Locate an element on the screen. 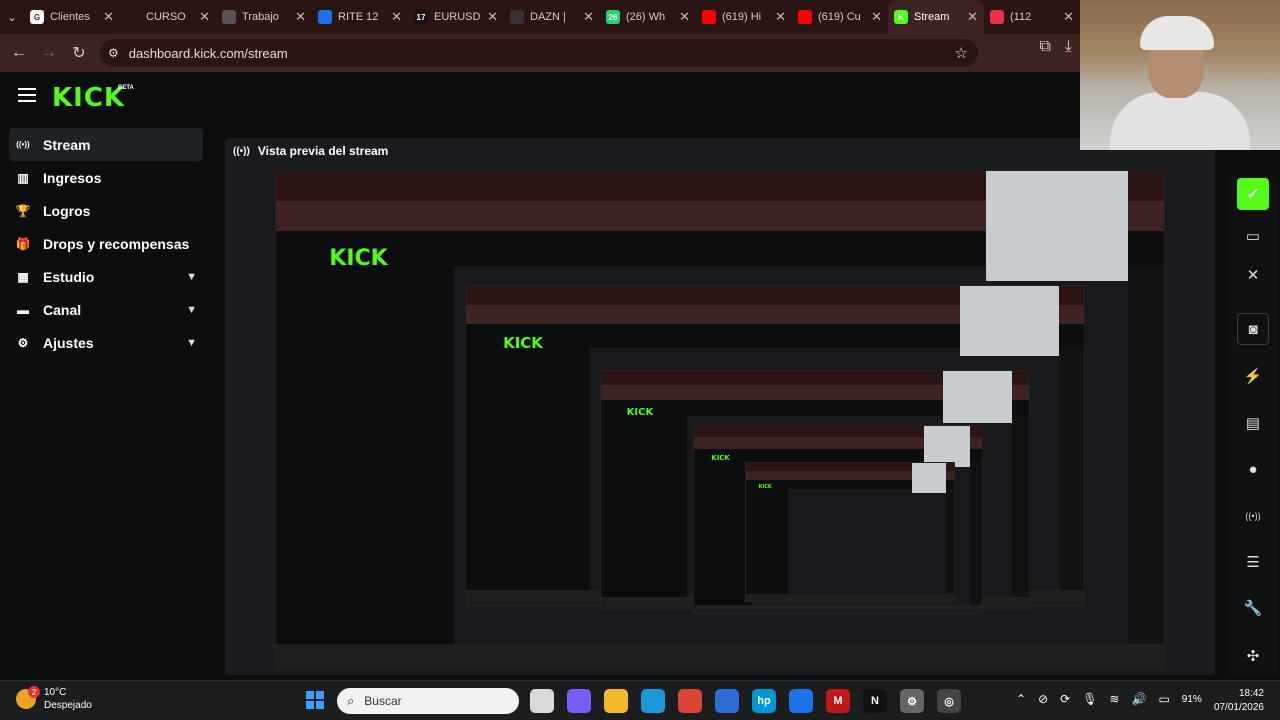  browser-tab: Trabajo ✕ is located at coordinates (264, 17).